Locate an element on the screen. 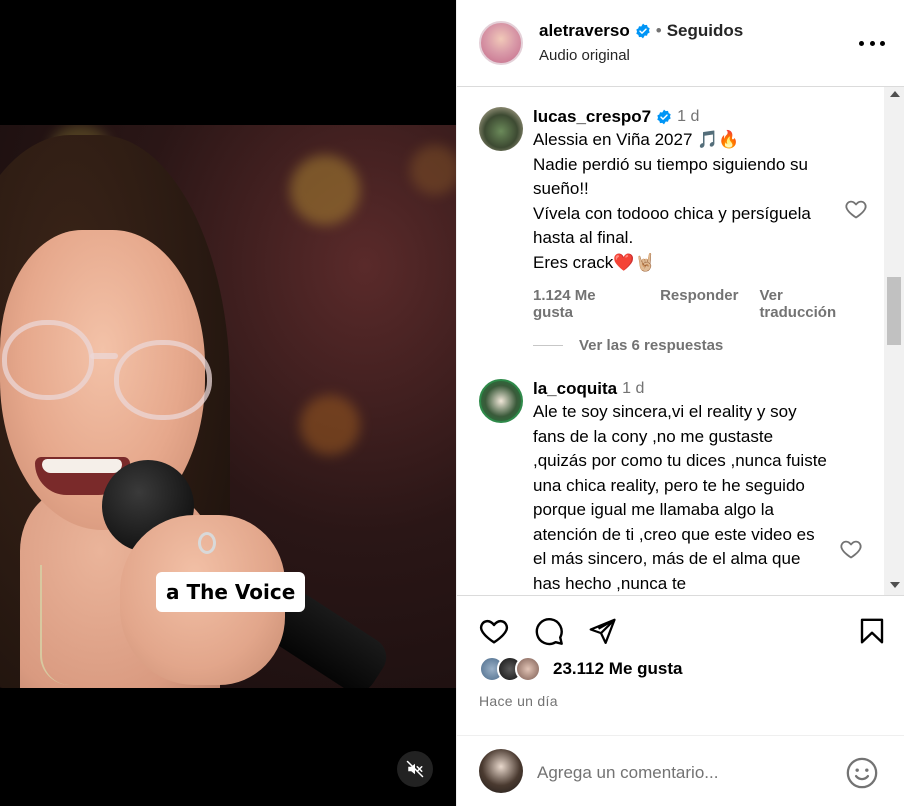 Image resolution: width=904 pixels, height=806 pixels. translate-button: Ver traducción is located at coordinates (811, 304).